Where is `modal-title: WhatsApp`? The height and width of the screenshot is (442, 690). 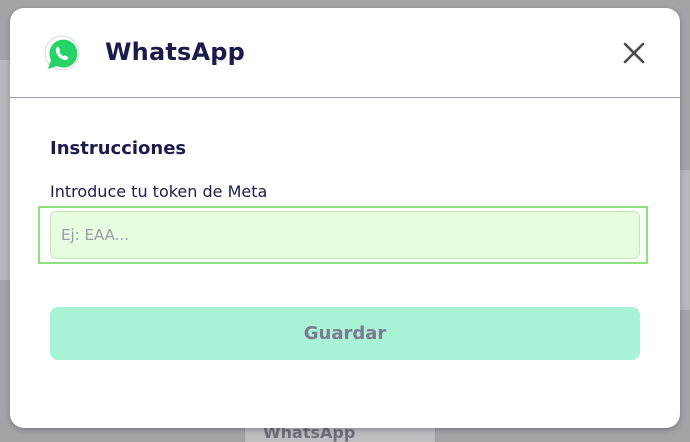 modal-title: WhatsApp is located at coordinates (175, 52).